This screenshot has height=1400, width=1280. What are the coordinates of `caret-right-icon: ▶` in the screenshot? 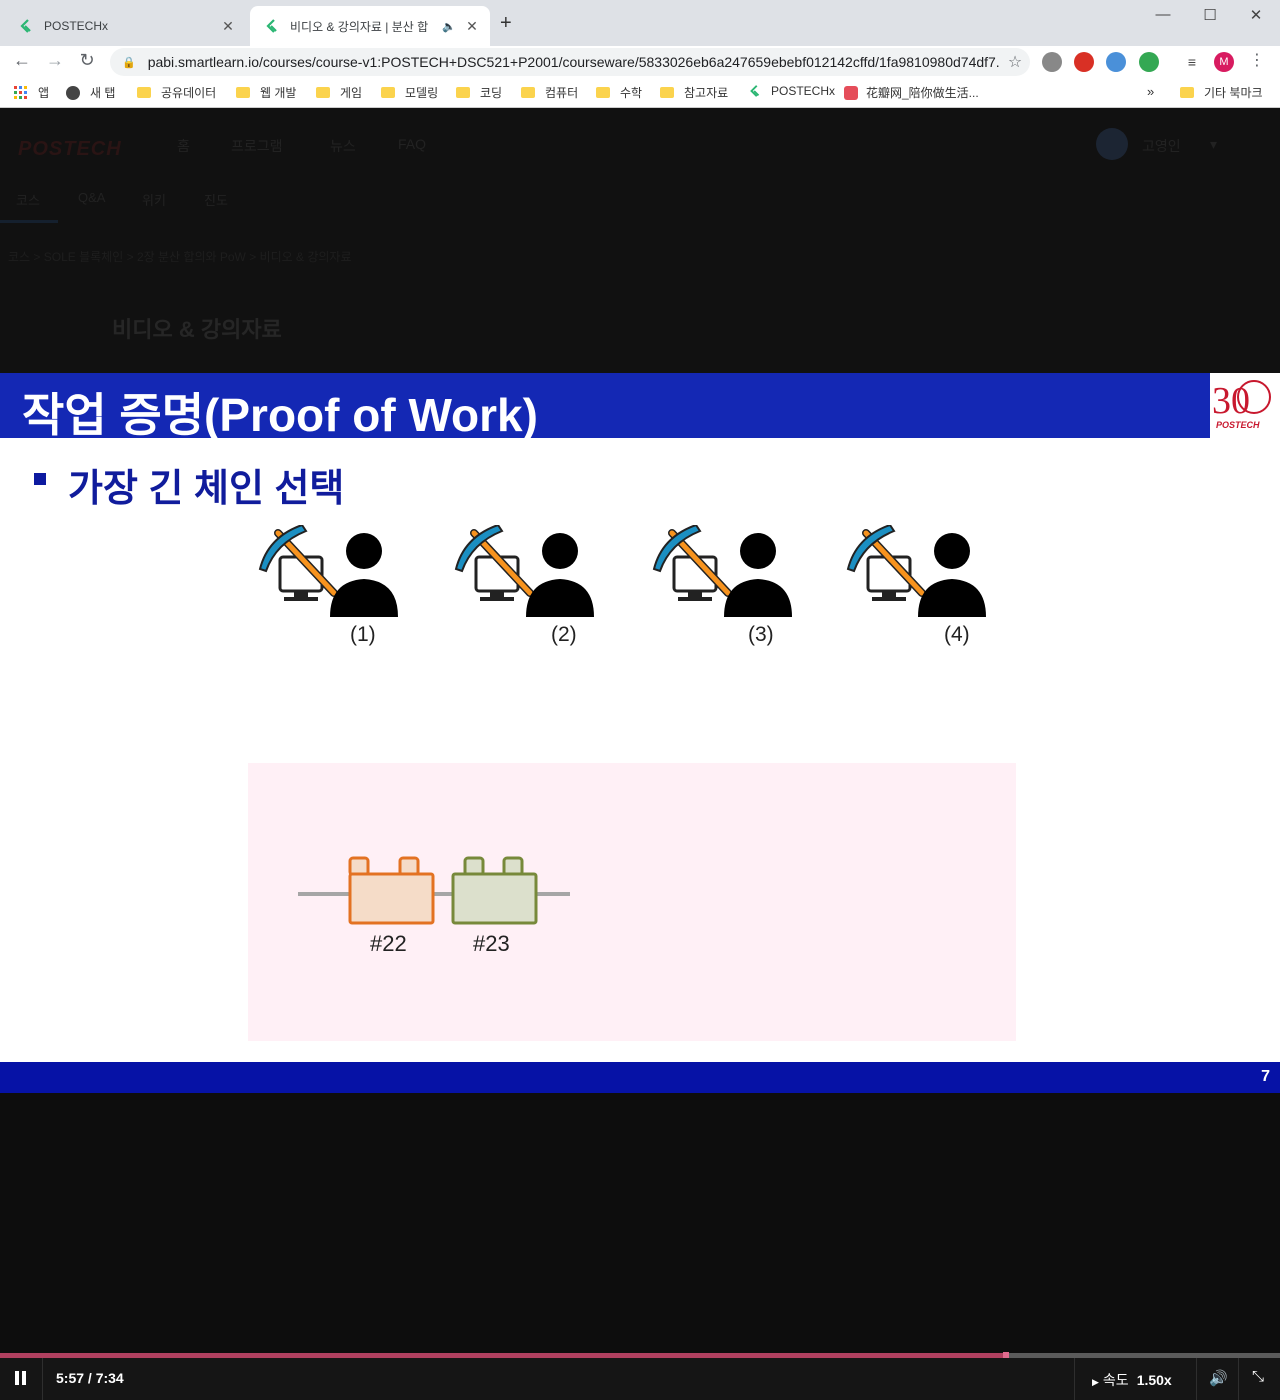 It's located at (1095, 1382).